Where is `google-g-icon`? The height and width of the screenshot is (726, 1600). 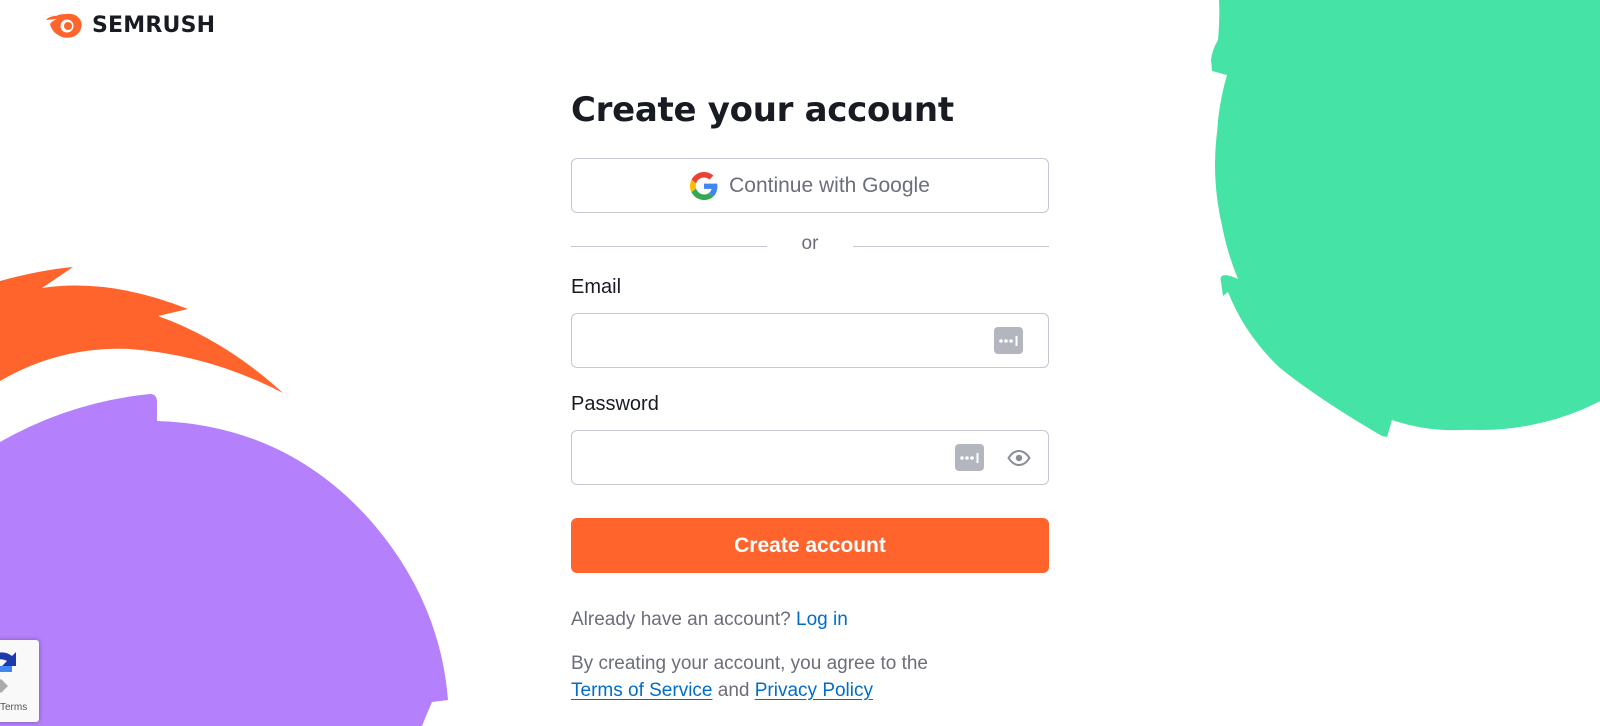
google-g-icon is located at coordinates (704, 185).